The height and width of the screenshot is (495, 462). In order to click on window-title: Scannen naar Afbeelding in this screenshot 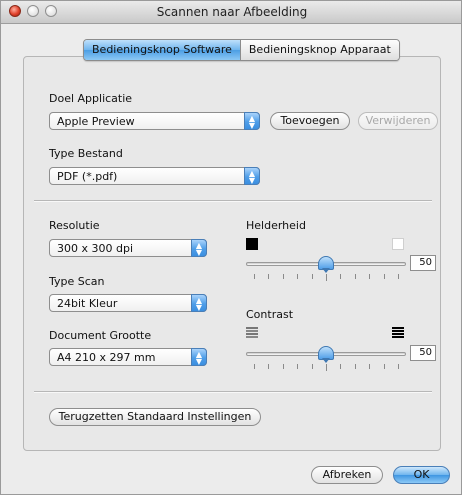, I will do `click(232, 12)`.